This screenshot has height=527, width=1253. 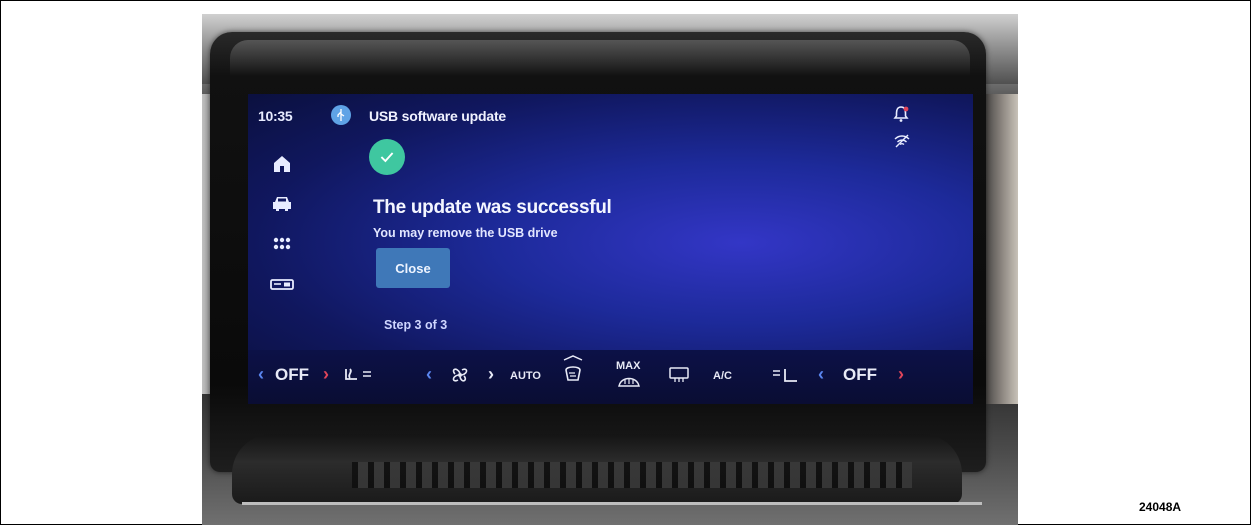 What do you see at coordinates (292, 374) in the screenshot?
I see `left-temp-value: OFF` at bounding box center [292, 374].